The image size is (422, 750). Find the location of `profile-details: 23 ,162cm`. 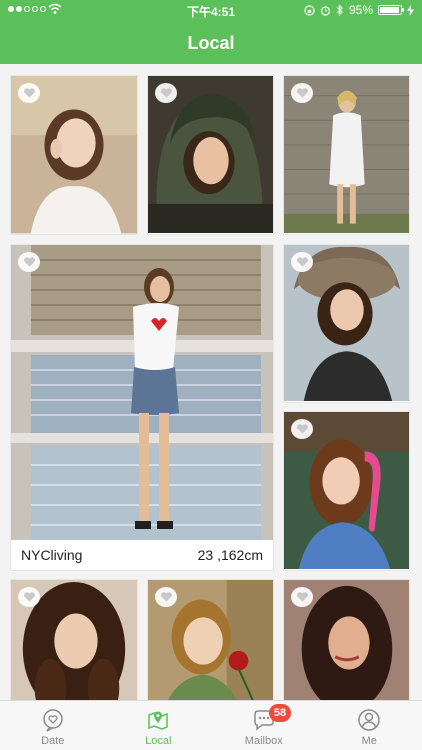

profile-details: 23 ,162cm is located at coordinates (230, 555).